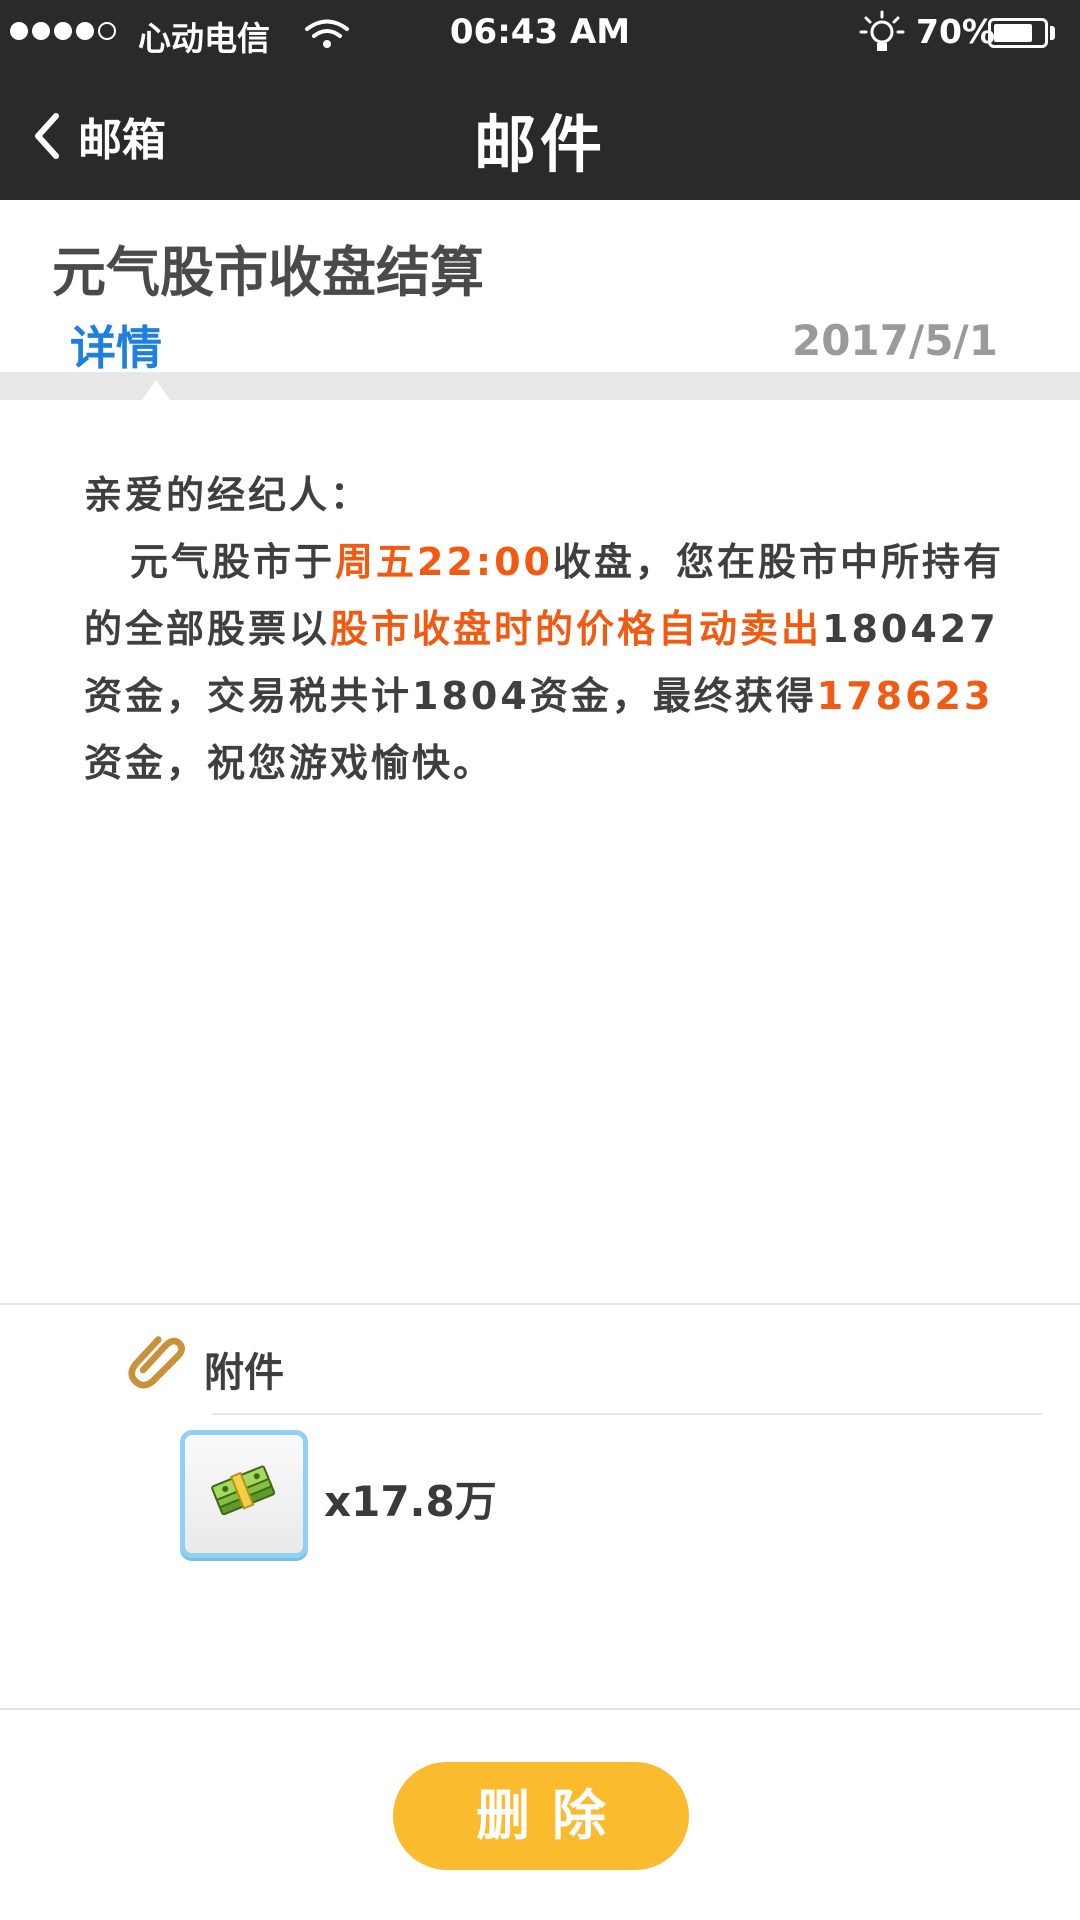  Describe the element at coordinates (905, 696) in the screenshot. I see `highlight-amount: 178623` at that location.